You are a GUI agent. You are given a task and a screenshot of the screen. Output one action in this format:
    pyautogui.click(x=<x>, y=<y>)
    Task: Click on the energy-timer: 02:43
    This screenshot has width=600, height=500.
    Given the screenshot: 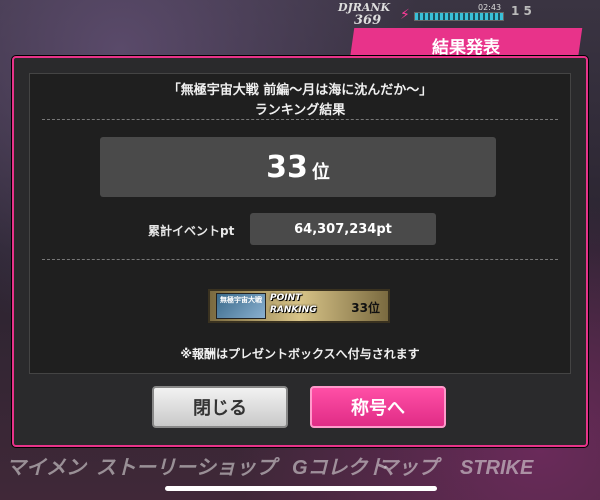 What is the action you would take?
    pyautogui.click(x=490, y=7)
    